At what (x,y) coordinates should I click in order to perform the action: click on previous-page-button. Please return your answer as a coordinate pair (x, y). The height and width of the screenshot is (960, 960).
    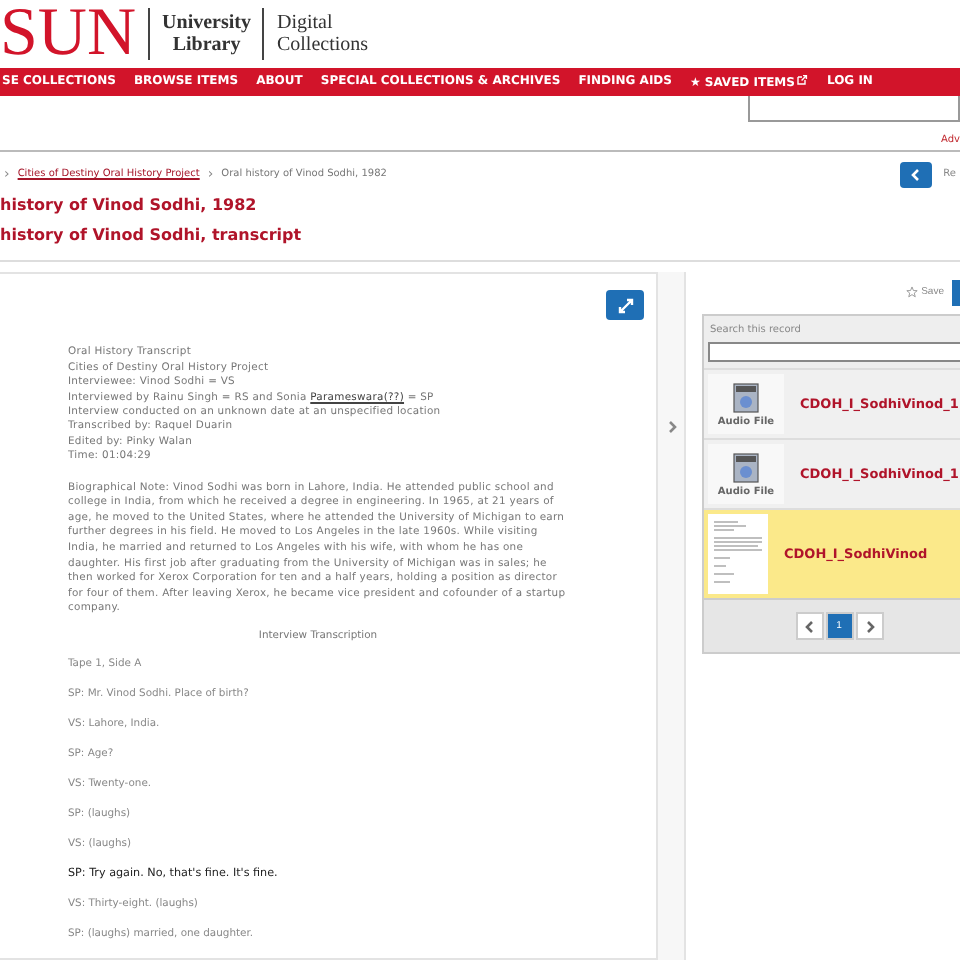
    Looking at the image, I should click on (809, 626).